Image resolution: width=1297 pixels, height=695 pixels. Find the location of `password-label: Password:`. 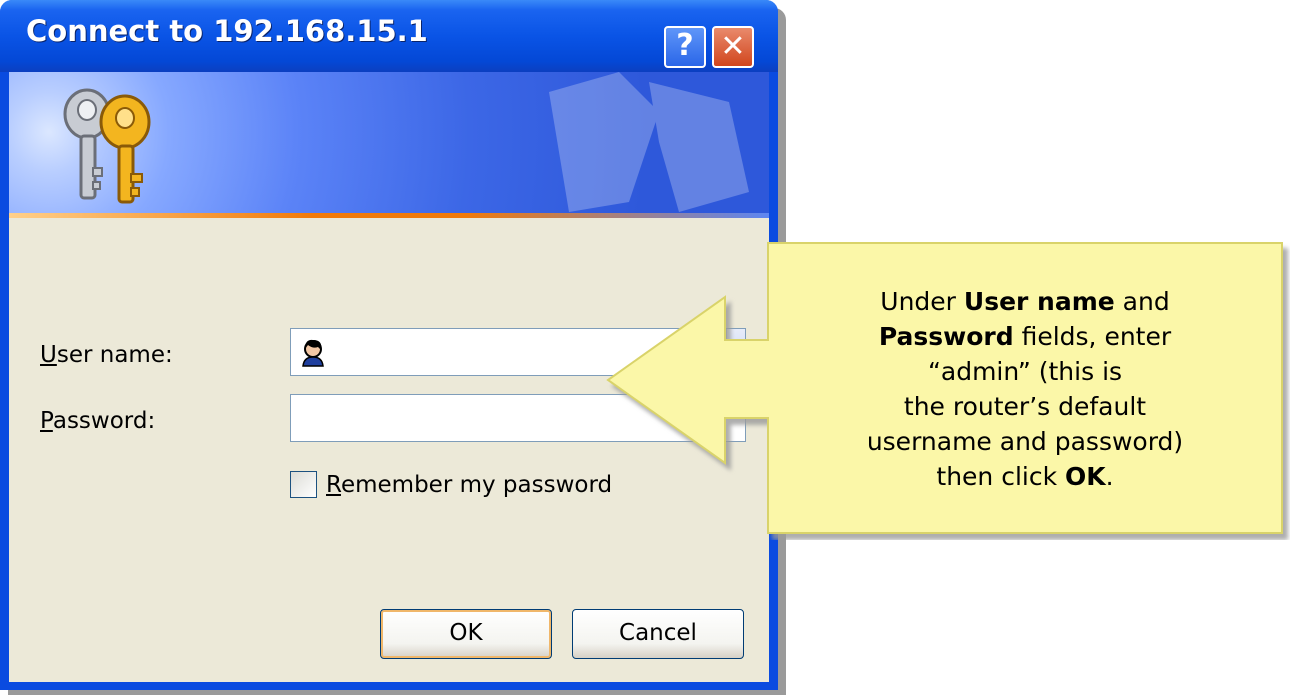

password-label: Password: is located at coordinates (98, 421).